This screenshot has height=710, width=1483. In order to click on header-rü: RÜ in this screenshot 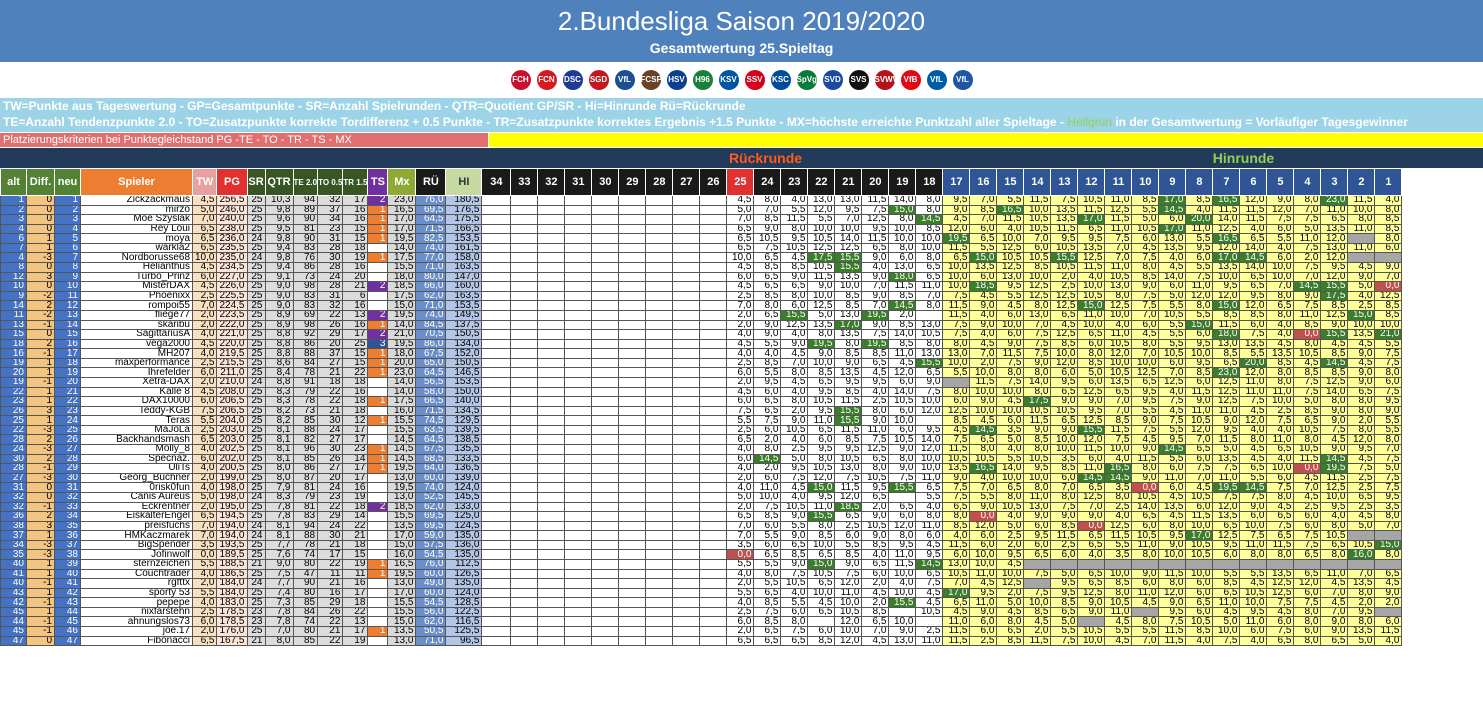, I will do `click(431, 182)`.